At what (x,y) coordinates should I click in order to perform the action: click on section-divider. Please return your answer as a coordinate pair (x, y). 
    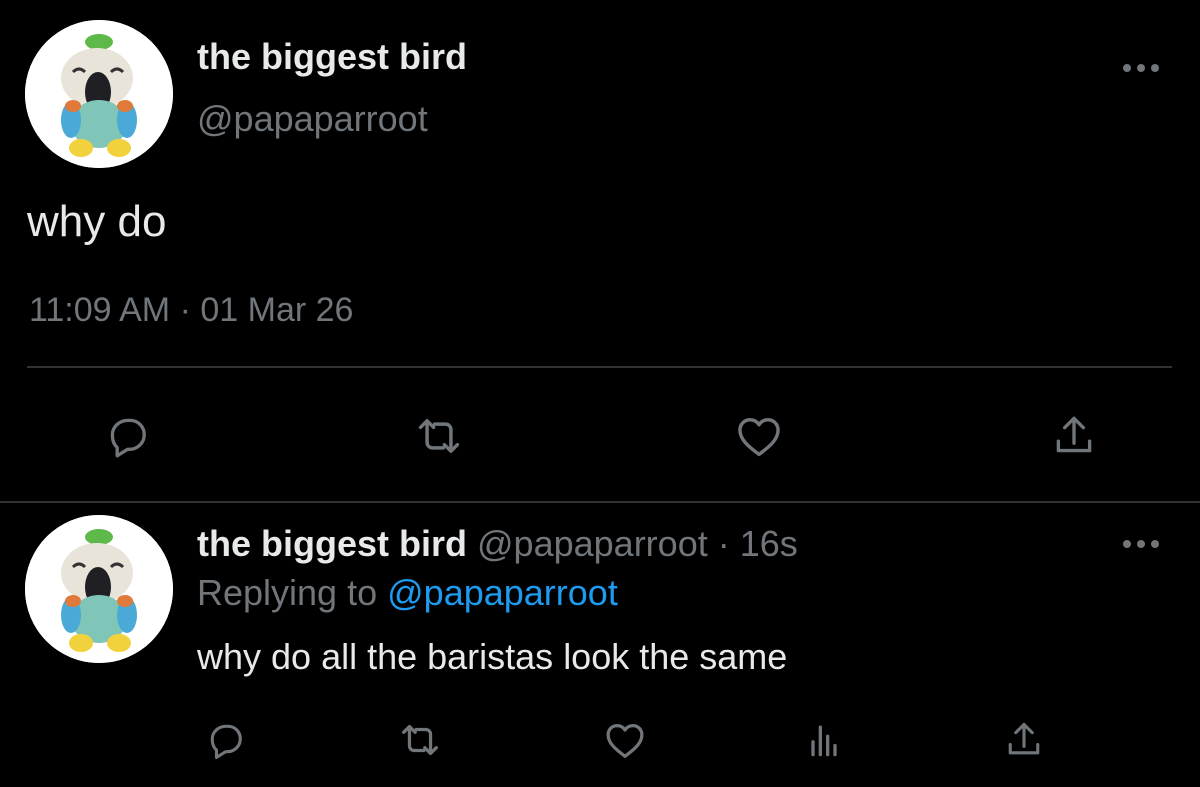
    Looking at the image, I should click on (600, 502).